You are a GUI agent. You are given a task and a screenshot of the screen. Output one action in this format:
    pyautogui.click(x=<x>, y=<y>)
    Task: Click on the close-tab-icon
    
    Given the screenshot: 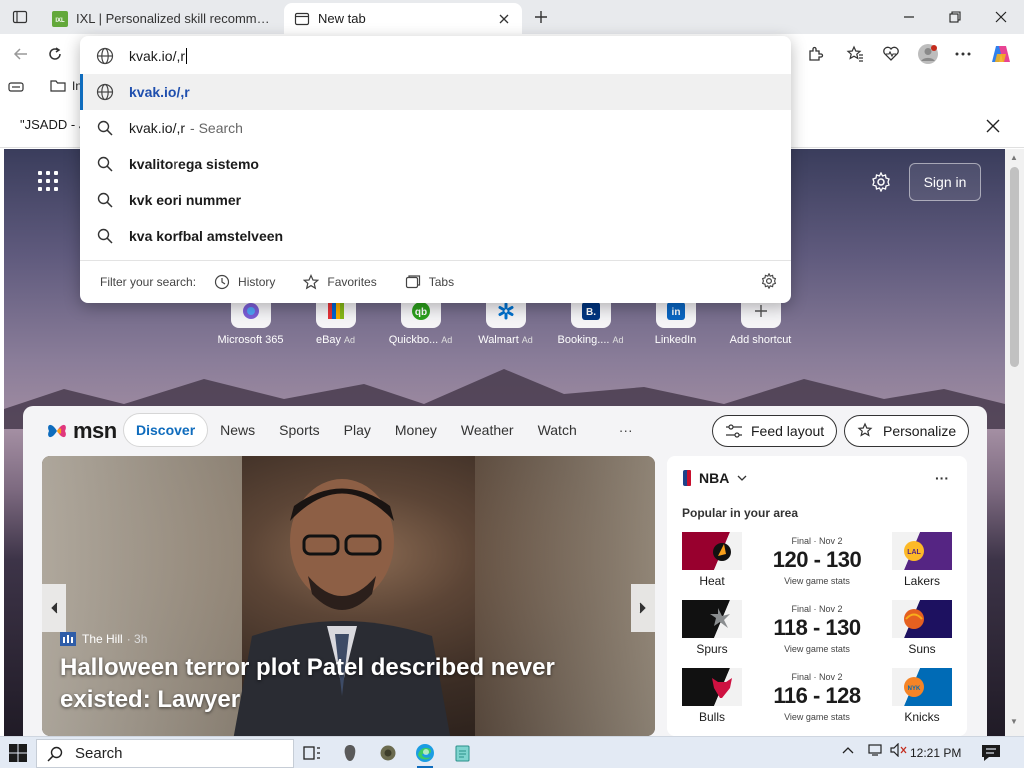 What is the action you would take?
    pyautogui.click(x=504, y=19)
    